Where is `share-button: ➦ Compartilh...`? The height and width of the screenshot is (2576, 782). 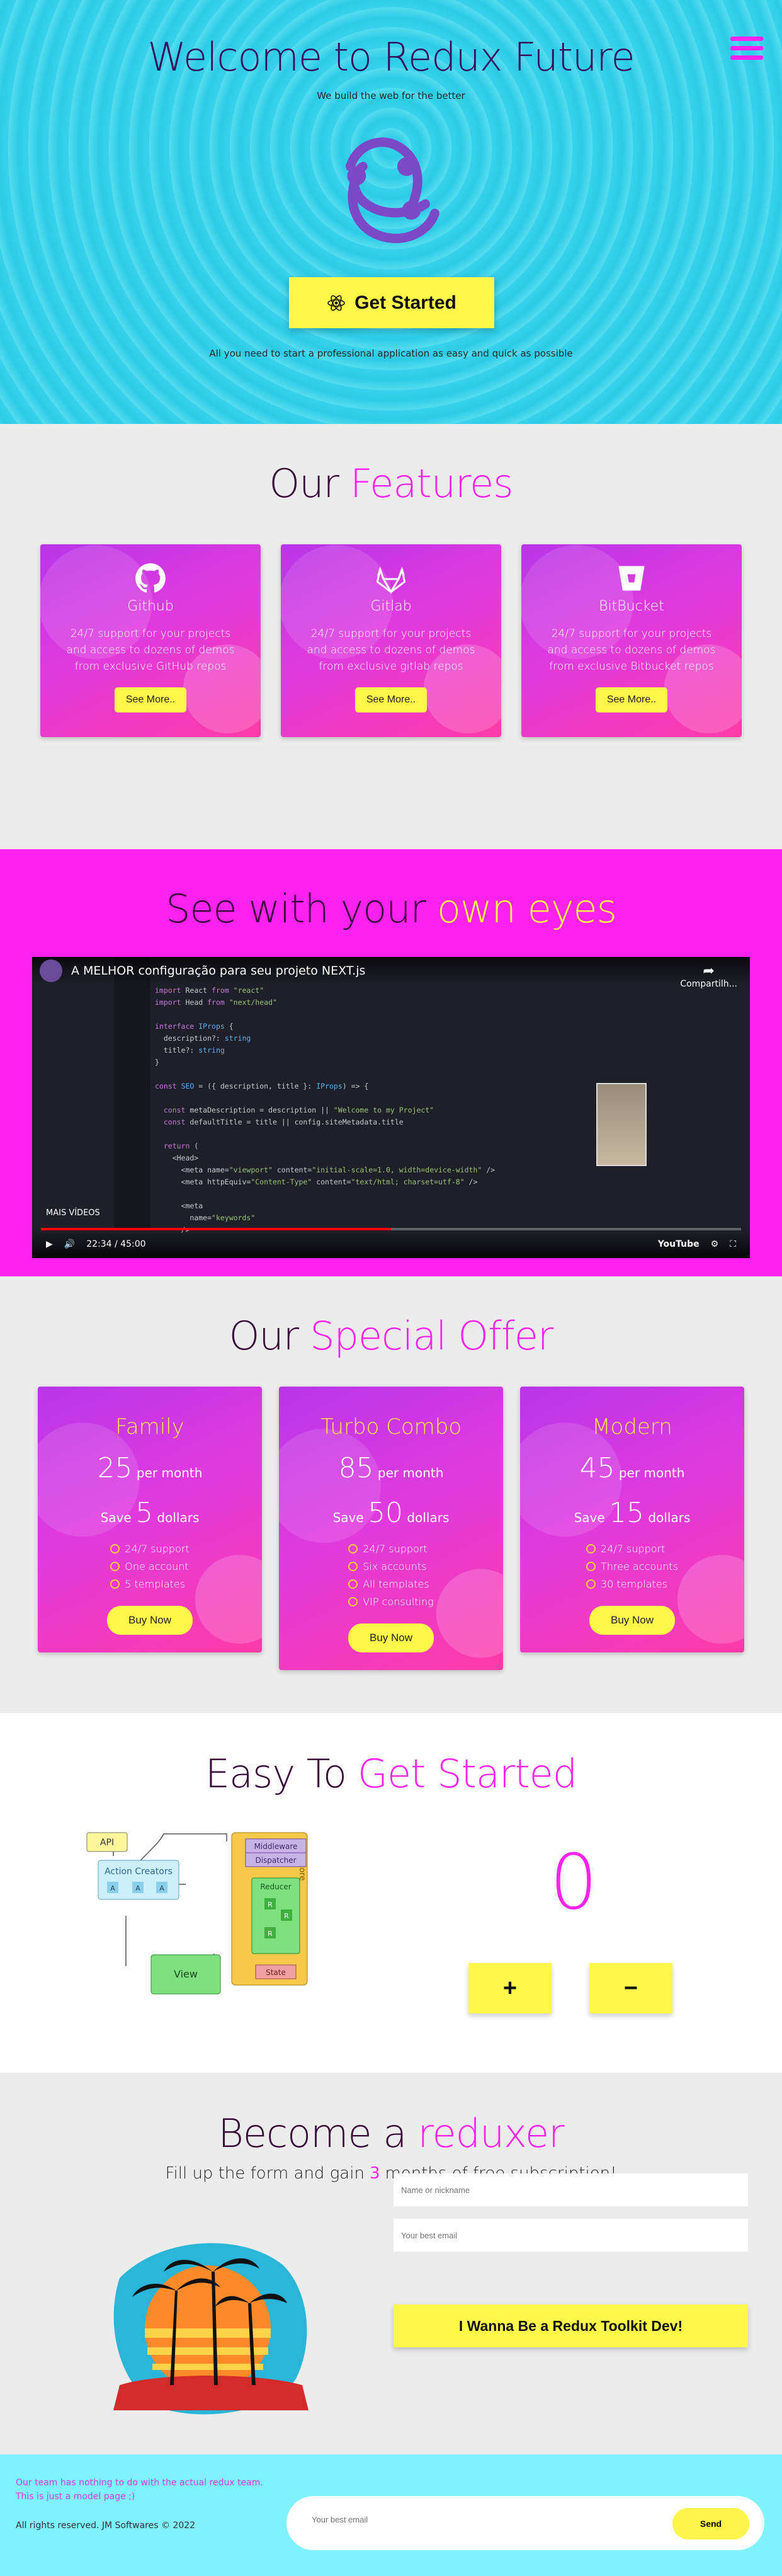 share-button: ➦ Compartilh... is located at coordinates (708, 976).